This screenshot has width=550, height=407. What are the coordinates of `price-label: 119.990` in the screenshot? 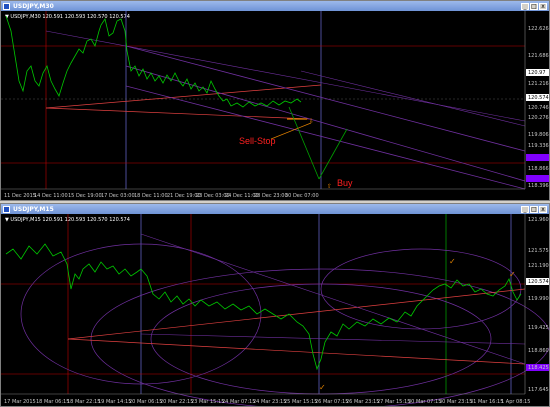 It's located at (538, 299).